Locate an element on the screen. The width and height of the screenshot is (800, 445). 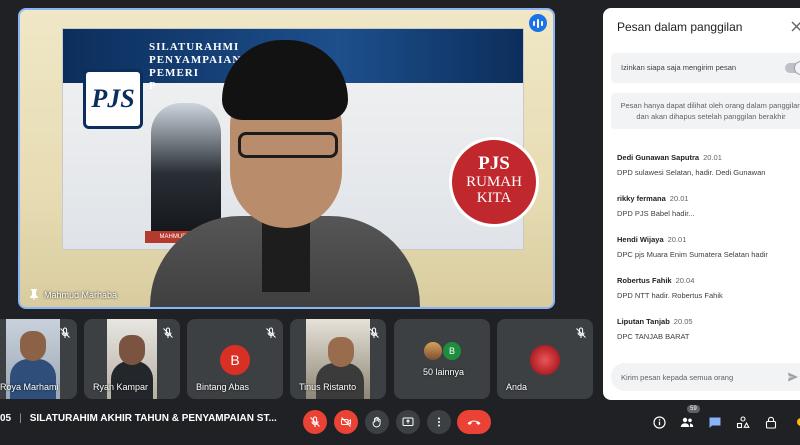
speaker-name: Mahmud Marhaba is located at coordinates (81, 294).